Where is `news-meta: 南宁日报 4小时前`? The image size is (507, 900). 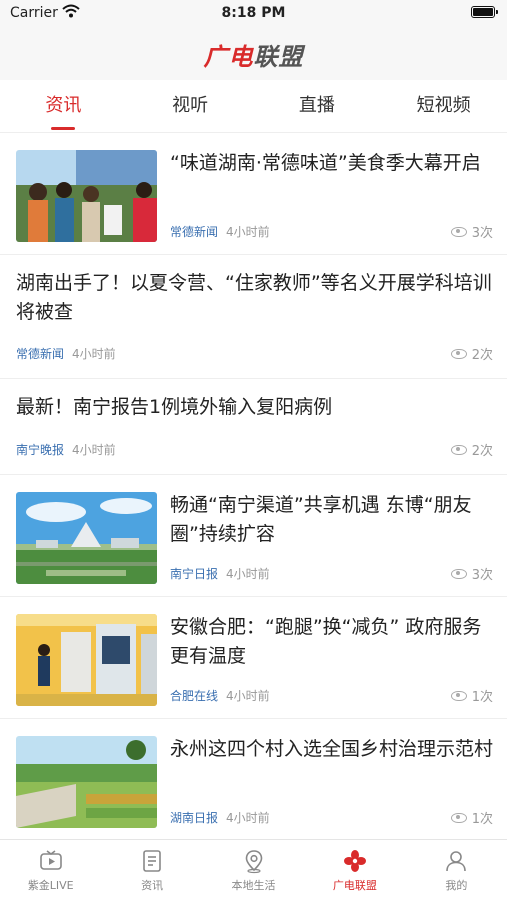
news-meta: 南宁日报 4小时前 is located at coordinates (220, 573).